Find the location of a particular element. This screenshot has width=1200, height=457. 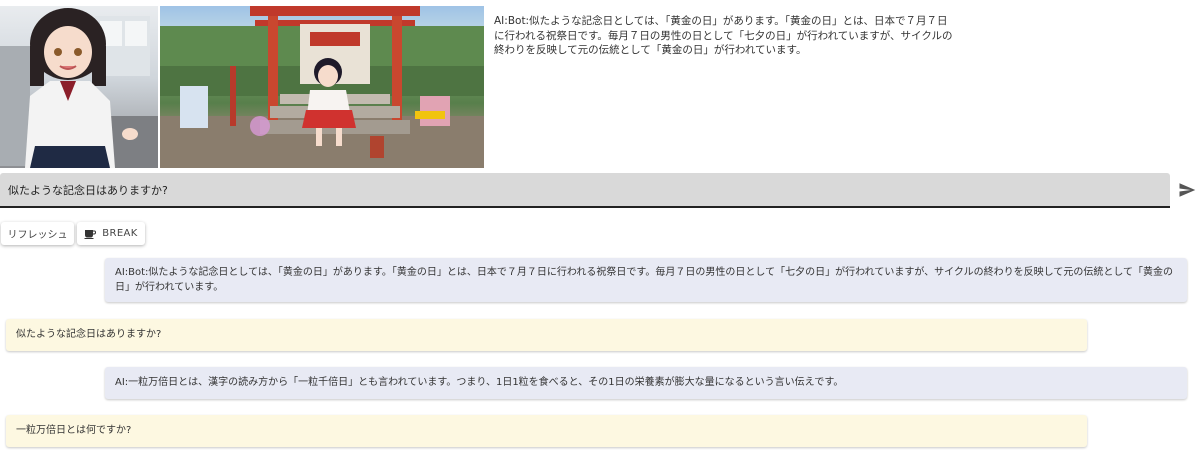

message-text: 一粒万倍日とは何ですか? is located at coordinates (74, 430).